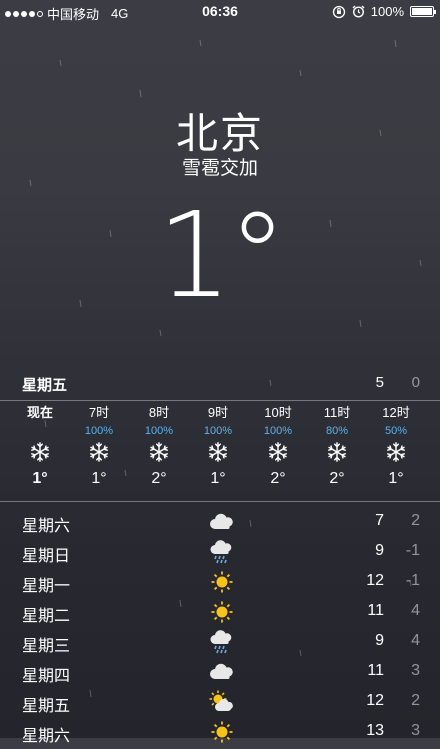 The image size is (440, 749). I want to click on hour-label: 现在, so click(39, 412).